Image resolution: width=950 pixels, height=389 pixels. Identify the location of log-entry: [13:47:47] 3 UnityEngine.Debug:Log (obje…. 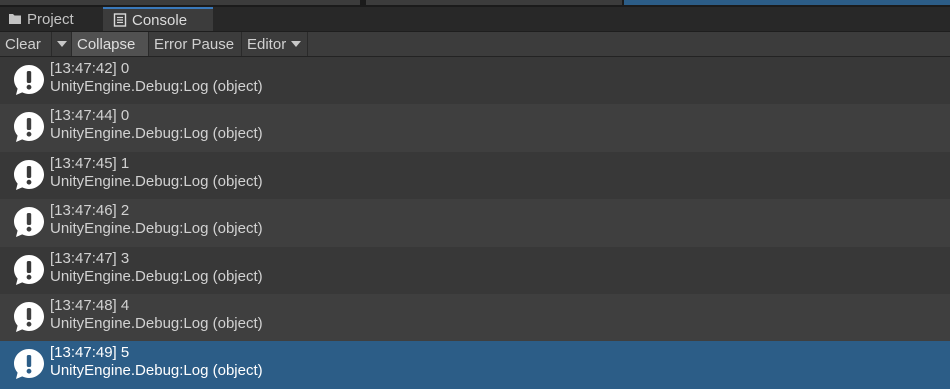
(475, 270).